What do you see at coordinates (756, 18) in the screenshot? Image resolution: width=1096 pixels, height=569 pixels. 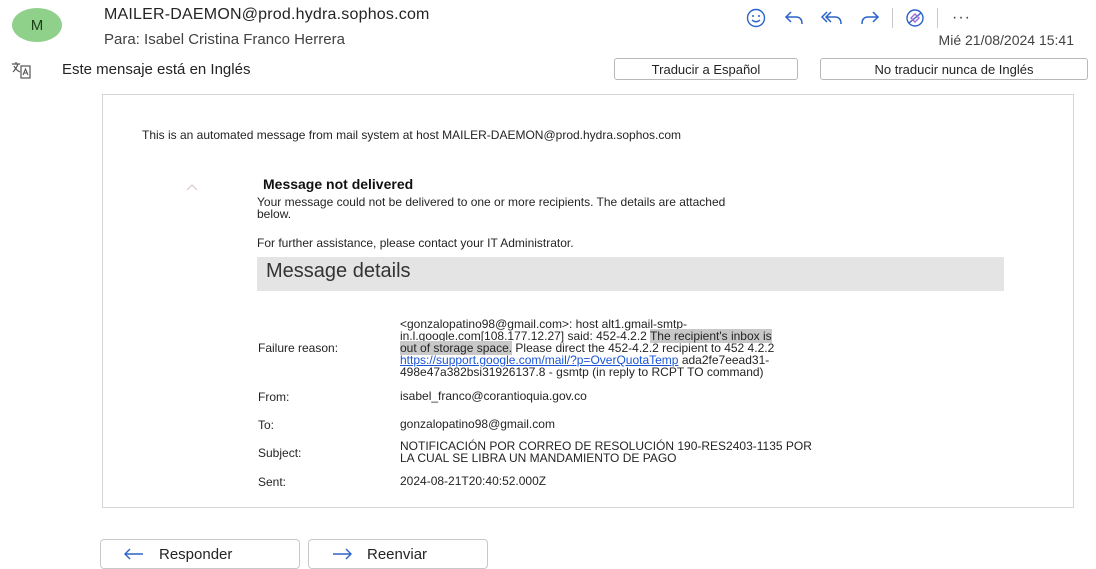 I see `smile-icon` at bounding box center [756, 18].